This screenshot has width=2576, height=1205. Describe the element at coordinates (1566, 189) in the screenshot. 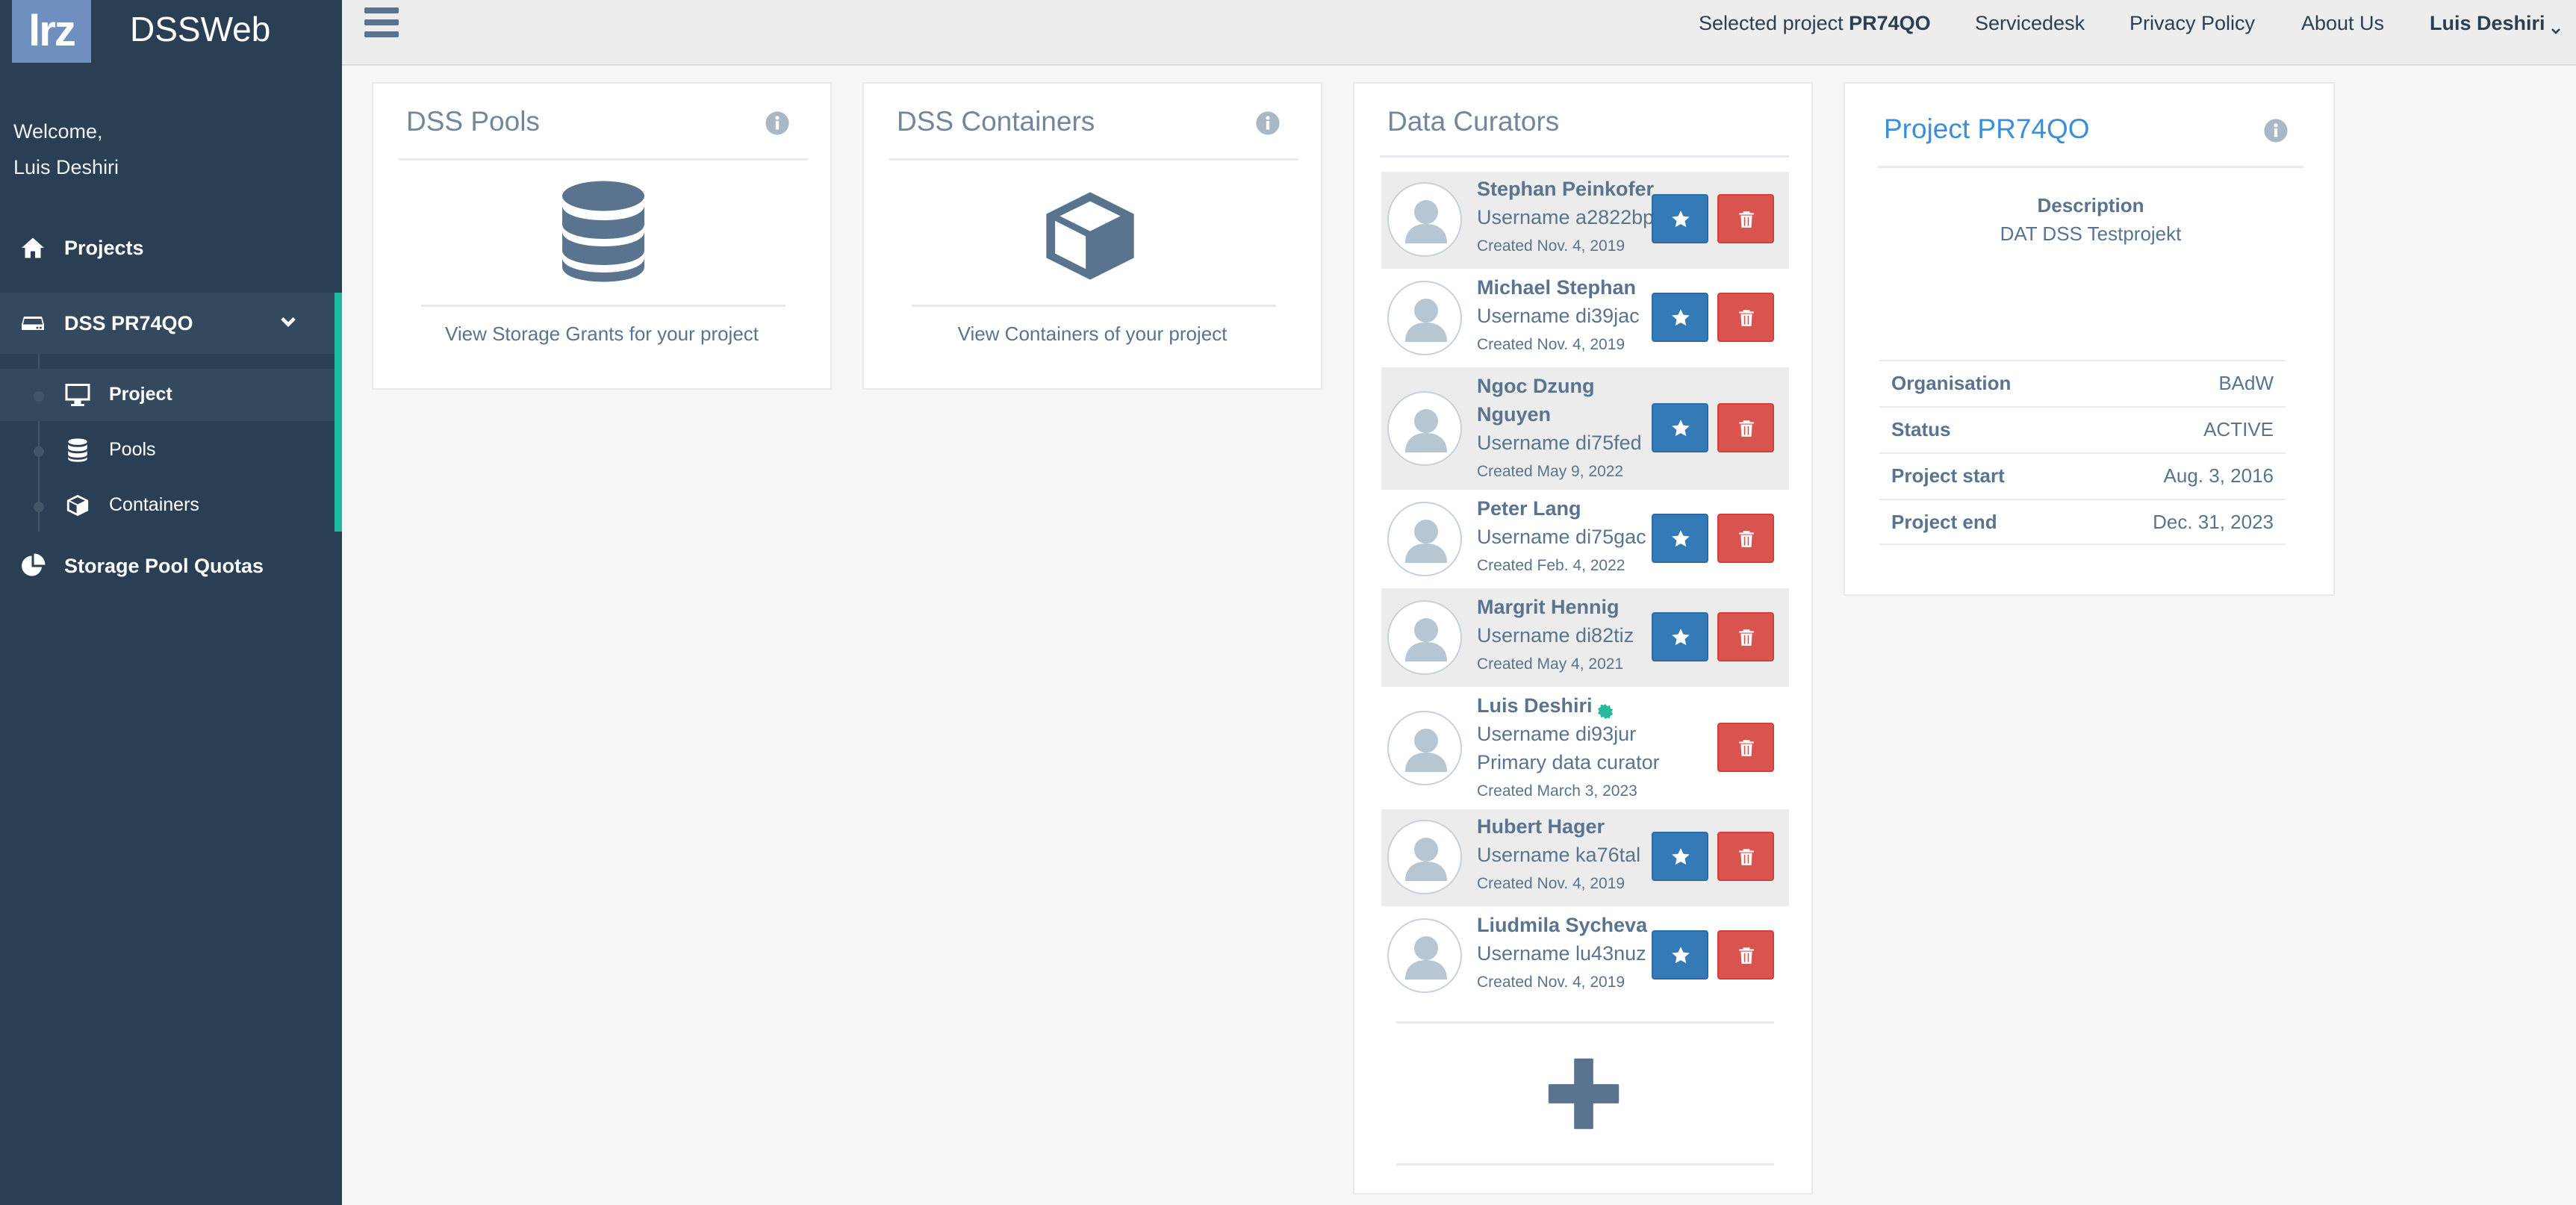

I see `curator-name: Stephan Peinkofer` at that location.